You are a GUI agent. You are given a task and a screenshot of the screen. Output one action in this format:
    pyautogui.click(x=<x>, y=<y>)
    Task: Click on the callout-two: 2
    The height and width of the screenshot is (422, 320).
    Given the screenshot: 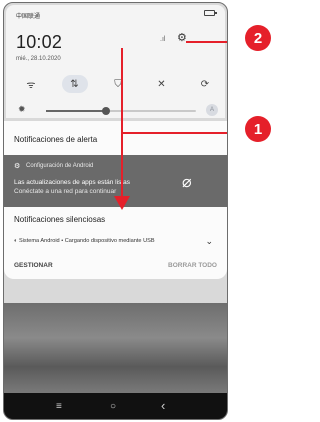 What is the action you would take?
    pyautogui.click(x=258, y=38)
    